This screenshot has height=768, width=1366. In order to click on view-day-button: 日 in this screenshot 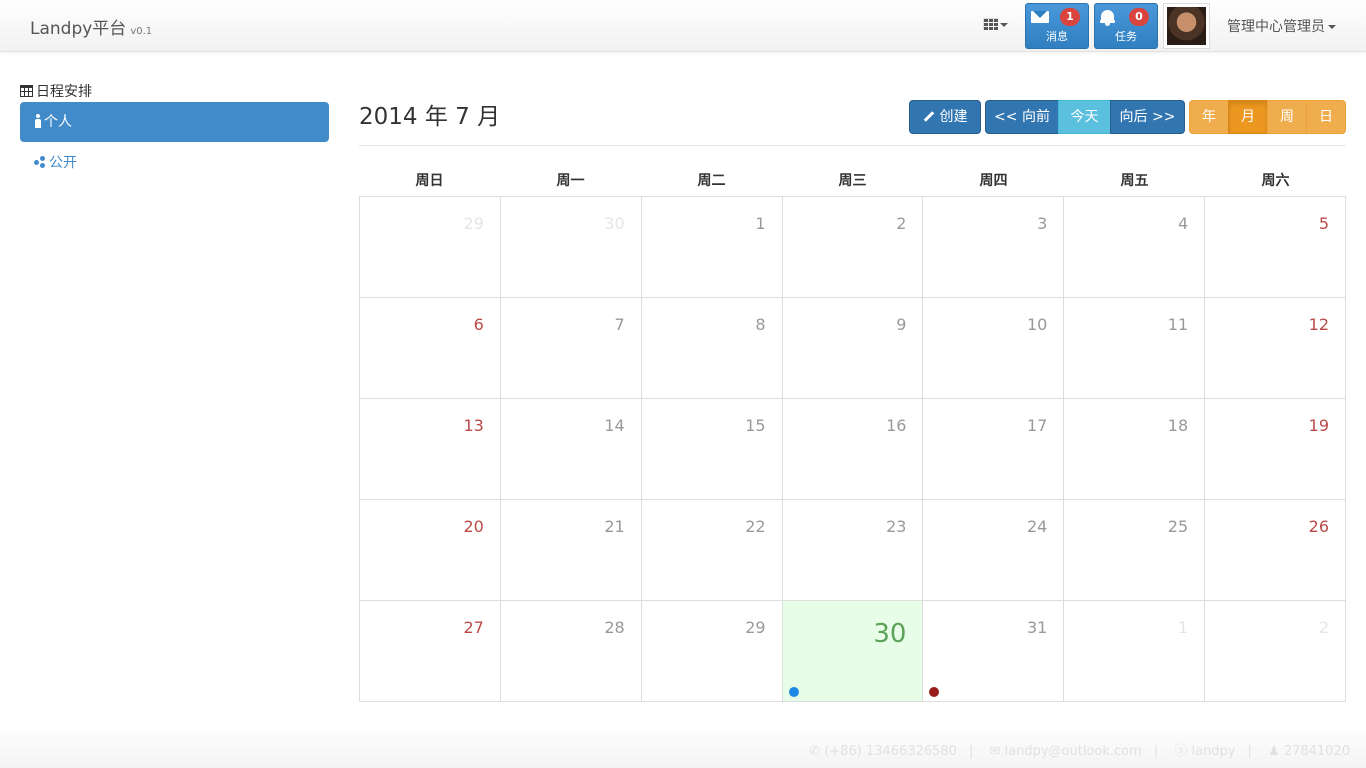, I will do `click(1326, 117)`.